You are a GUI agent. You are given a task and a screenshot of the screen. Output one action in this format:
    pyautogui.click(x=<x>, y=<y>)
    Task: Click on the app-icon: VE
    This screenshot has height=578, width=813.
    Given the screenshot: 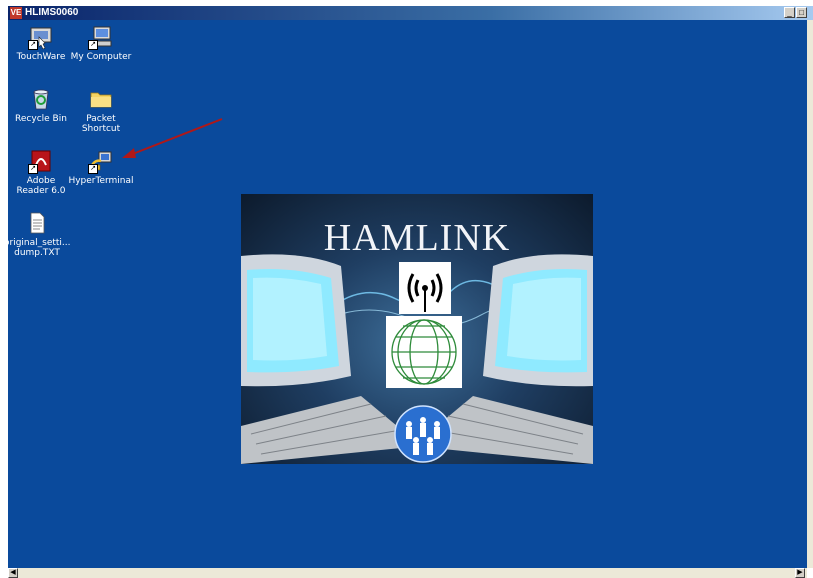 What is the action you would take?
    pyautogui.click(x=16, y=13)
    